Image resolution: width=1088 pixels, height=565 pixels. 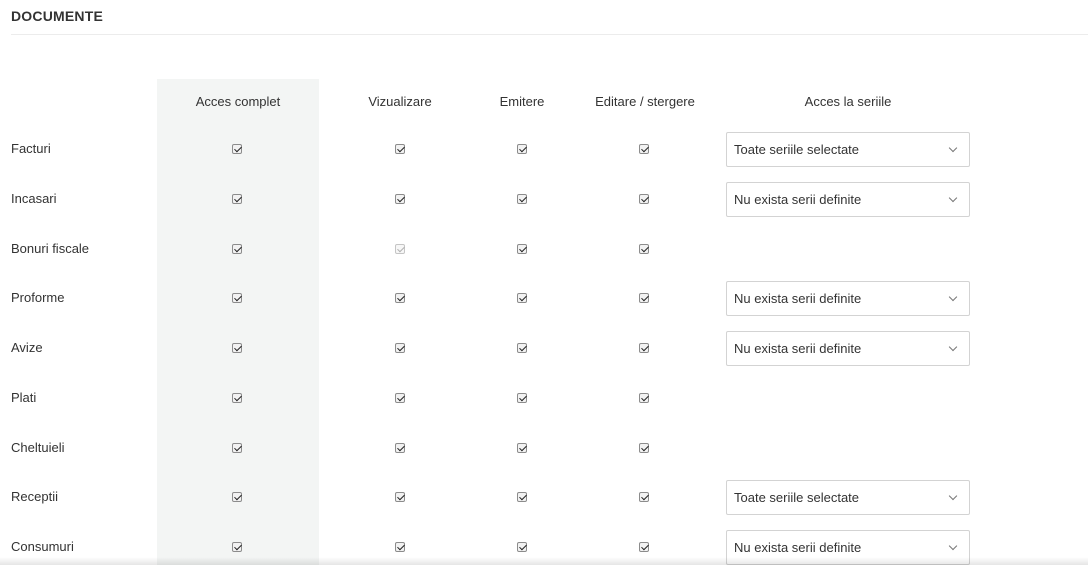 I want to click on row-label: Proforme, so click(x=38, y=297).